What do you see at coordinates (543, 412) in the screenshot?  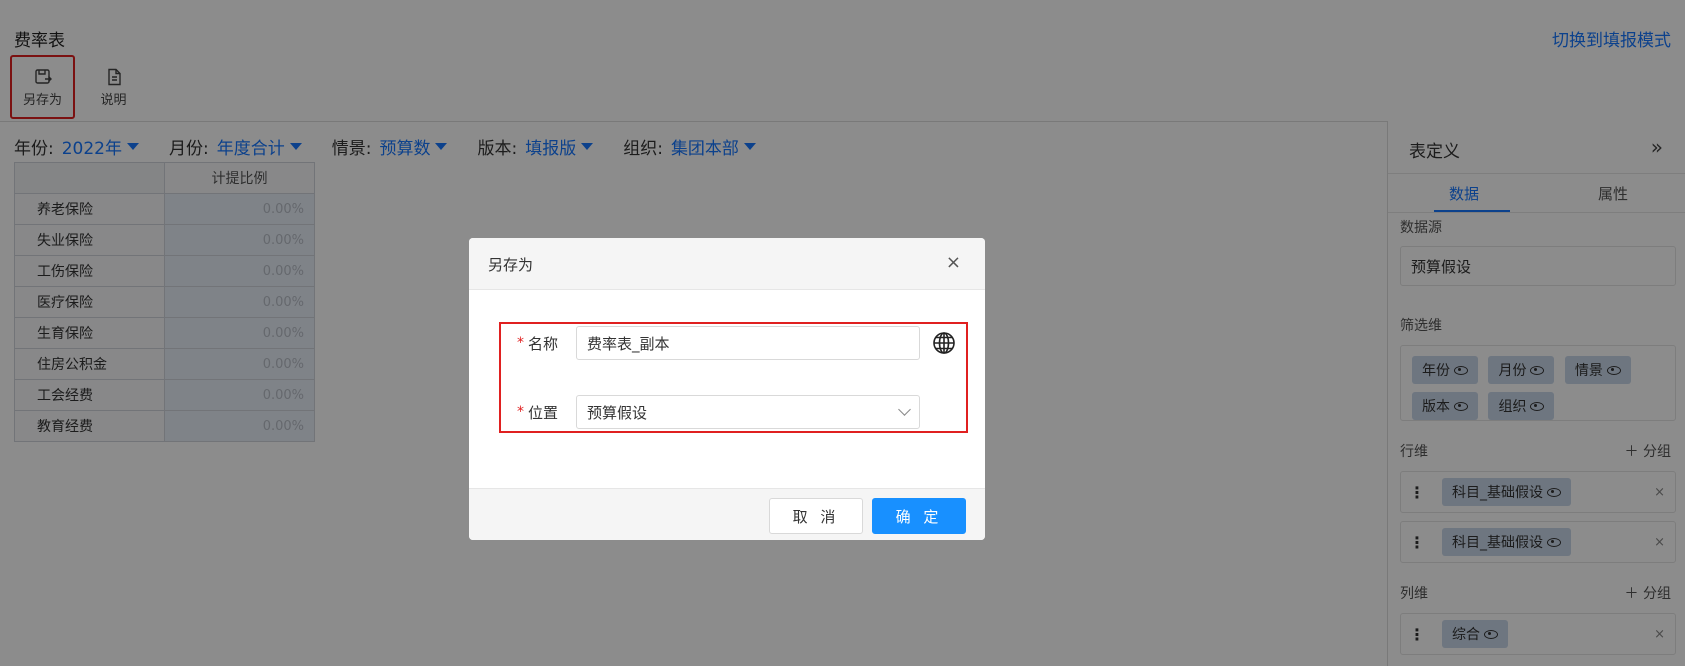 I see `location-label: 位置` at bounding box center [543, 412].